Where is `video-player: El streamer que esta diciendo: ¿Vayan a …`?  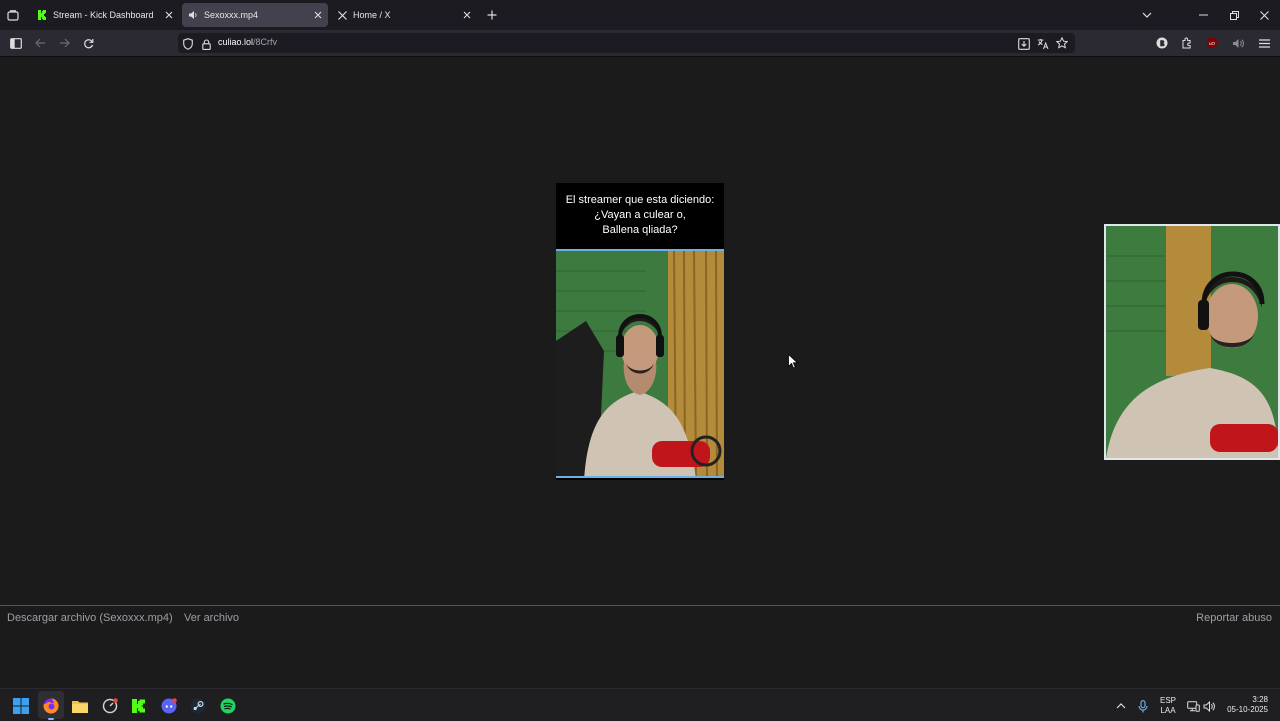 video-player: El streamer que esta diciendo: ¿Vayan a … is located at coordinates (640, 331).